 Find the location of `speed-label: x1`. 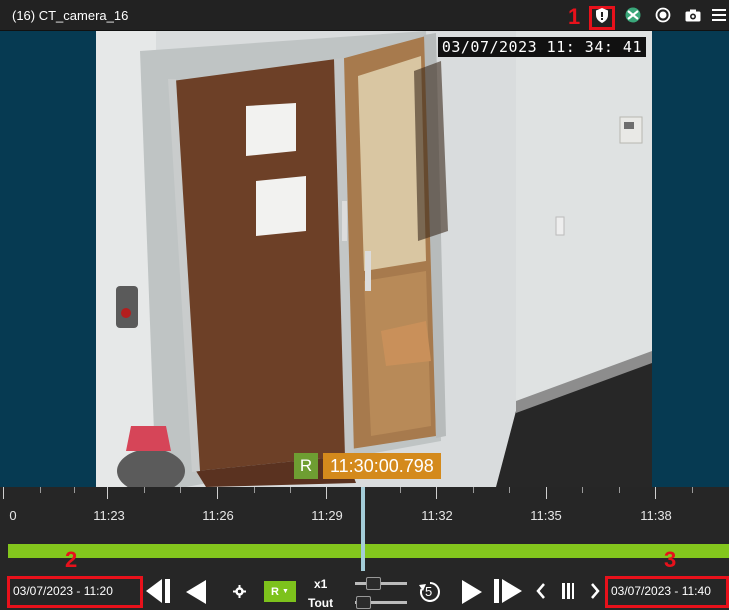

speed-label: x1 is located at coordinates (321, 584).